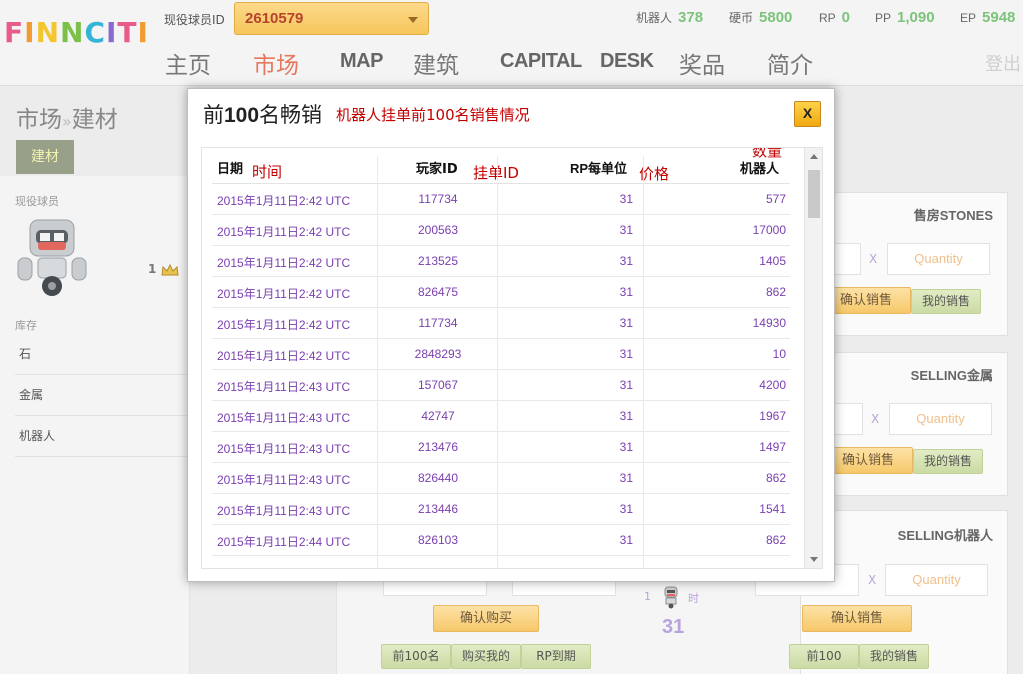 The width and height of the screenshot is (1023, 674). What do you see at coordinates (438, 354) in the screenshot?
I see `cell-player-id: 2848293` at bounding box center [438, 354].